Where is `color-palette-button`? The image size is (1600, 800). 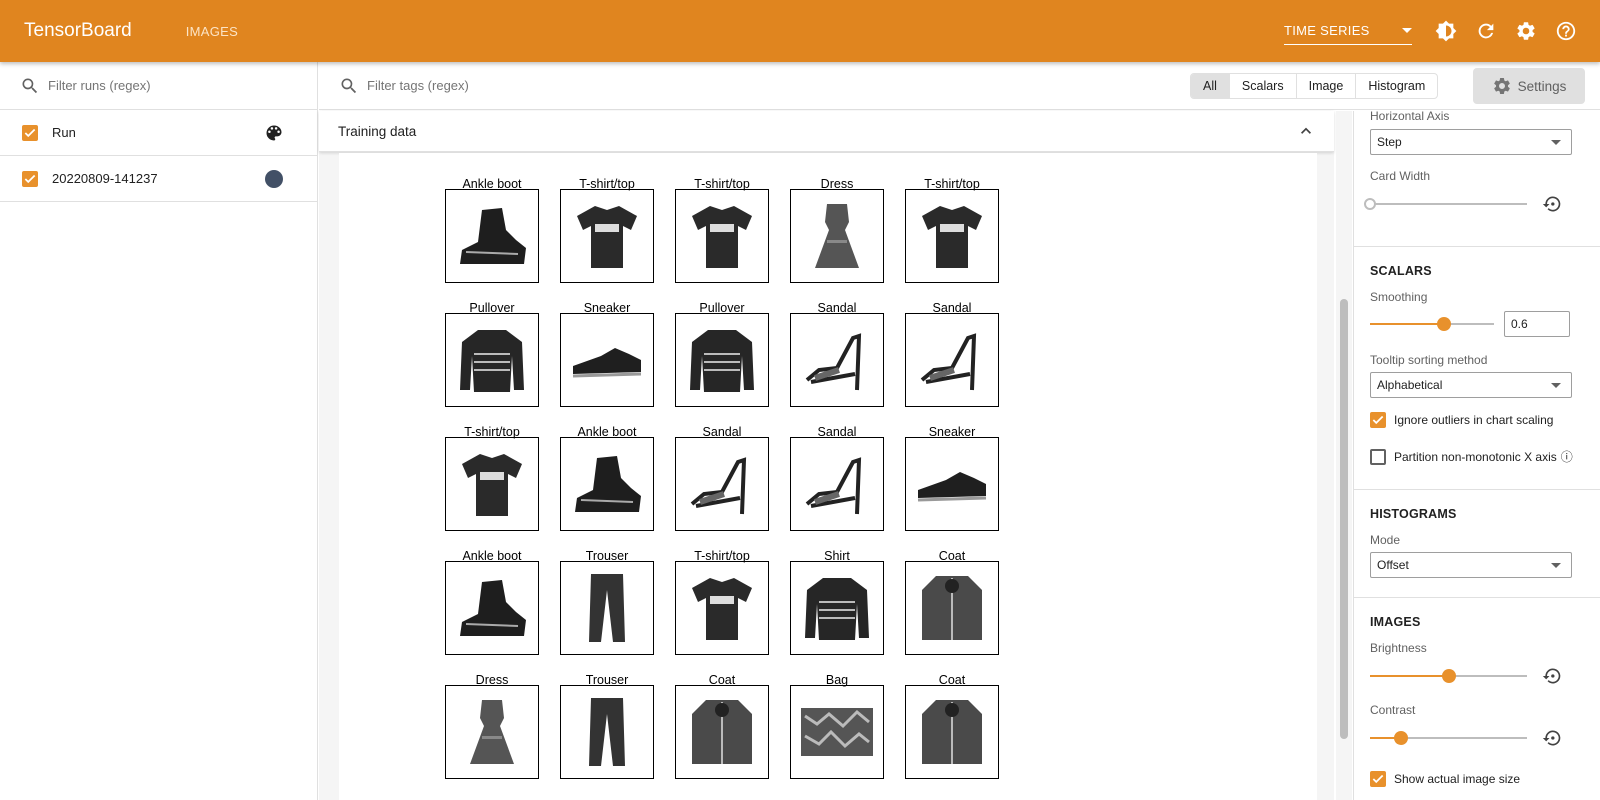
color-palette-button is located at coordinates (274, 133).